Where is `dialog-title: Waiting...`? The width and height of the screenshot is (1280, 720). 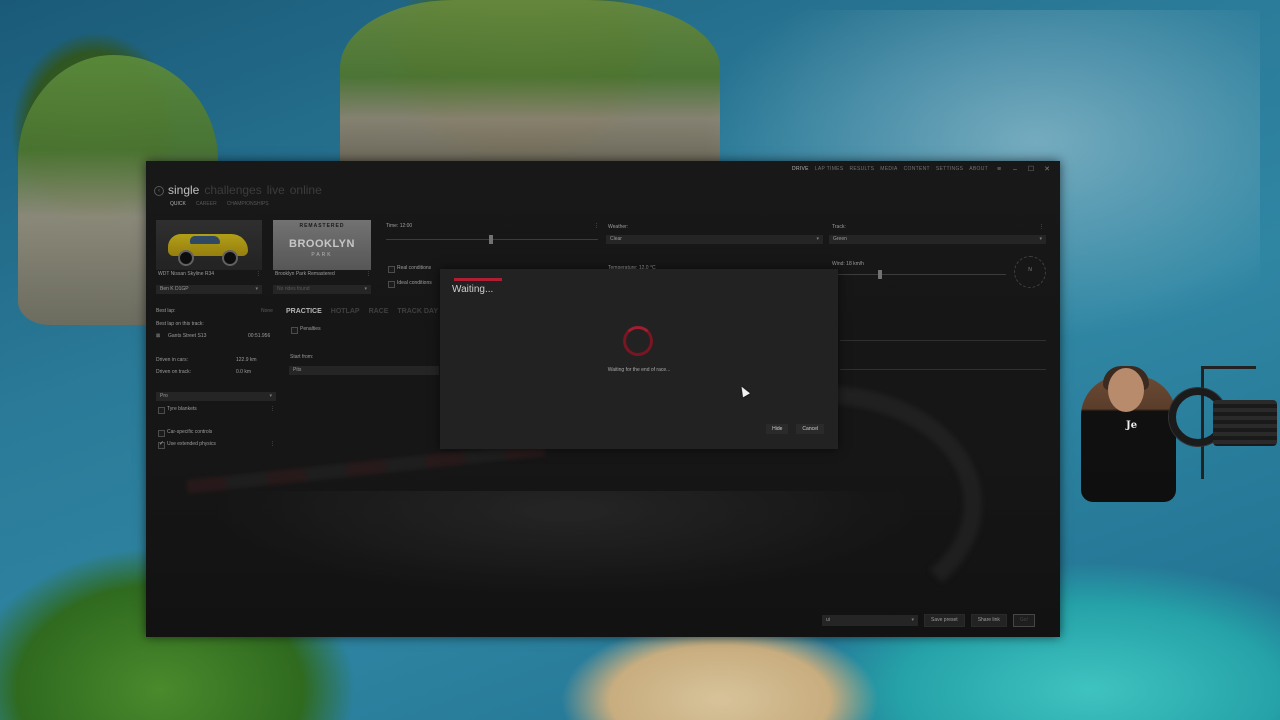 dialog-title: Waiting... is located at coordinates (473, 289).